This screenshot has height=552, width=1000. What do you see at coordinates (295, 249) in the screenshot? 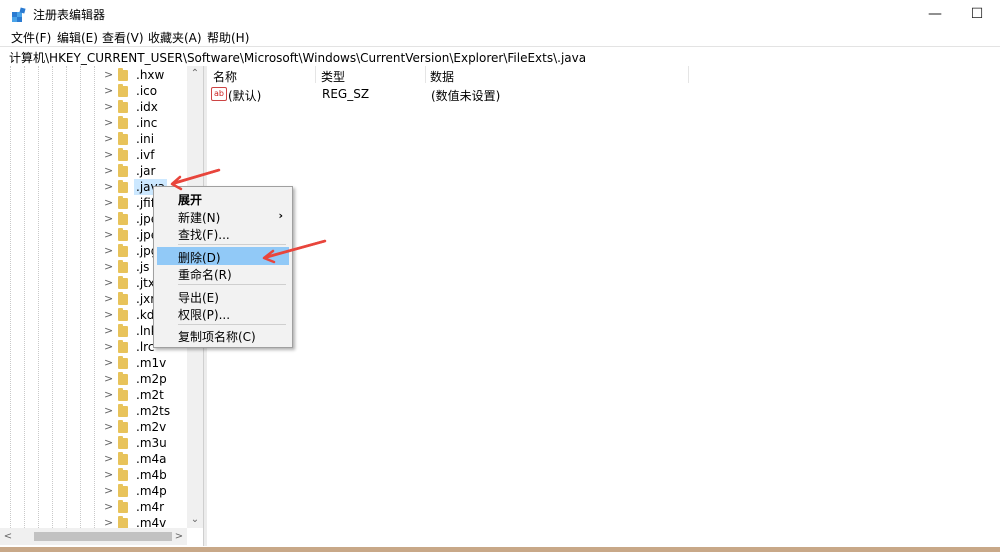
I see `annotation-arrow-shaft` at bounding box center [295, 249].